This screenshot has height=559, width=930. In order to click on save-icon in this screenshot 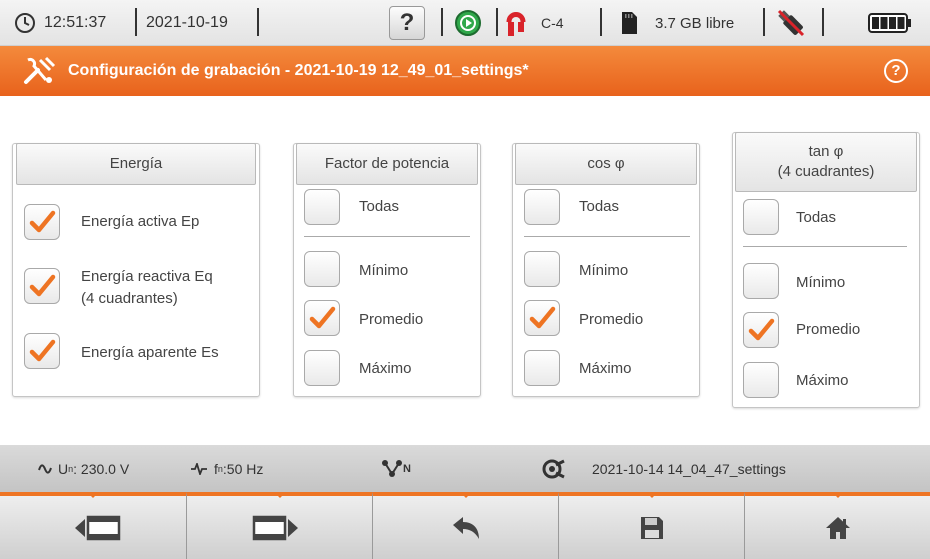, I will do `click(651, 527)`.